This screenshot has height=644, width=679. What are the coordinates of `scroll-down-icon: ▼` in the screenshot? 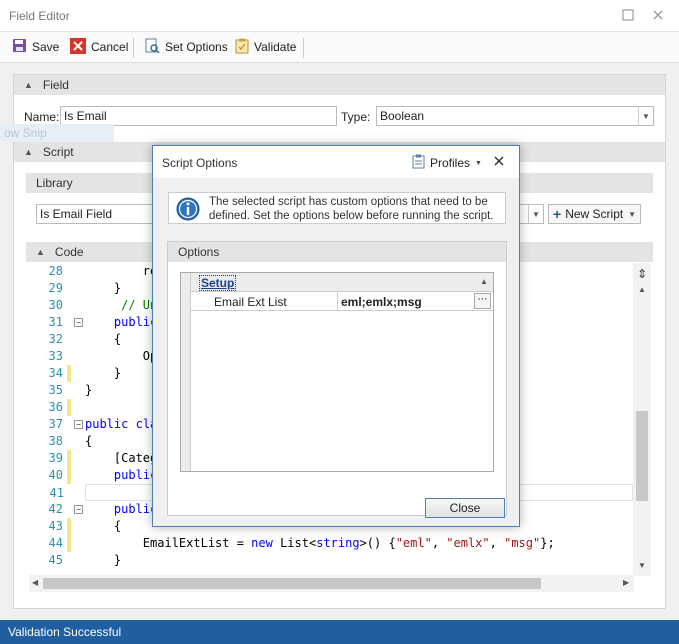 It's located at (642, 565).